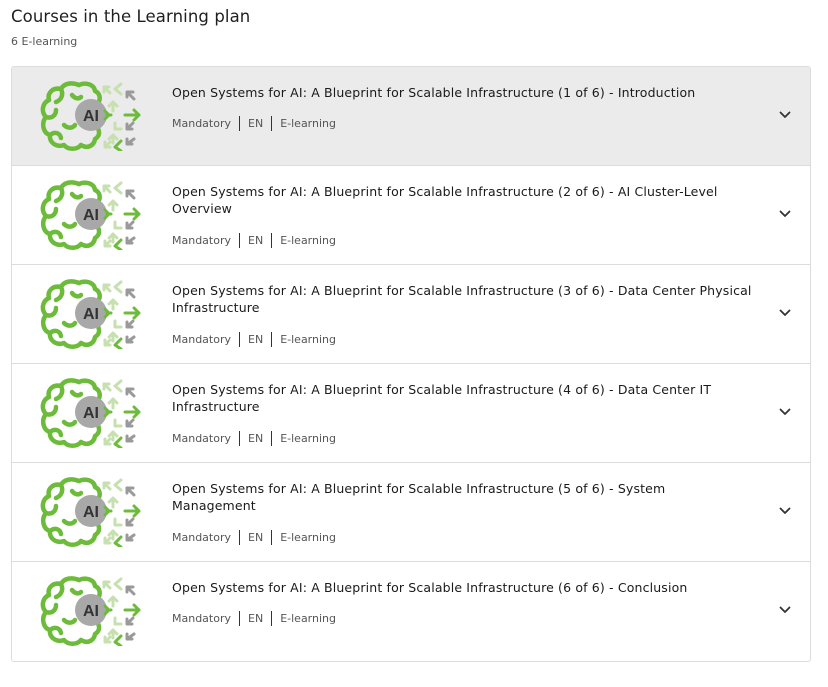 The width and height of the screenshot is (828, 687). I want to click on course-count: 6 E-learning, so click(44, 41).